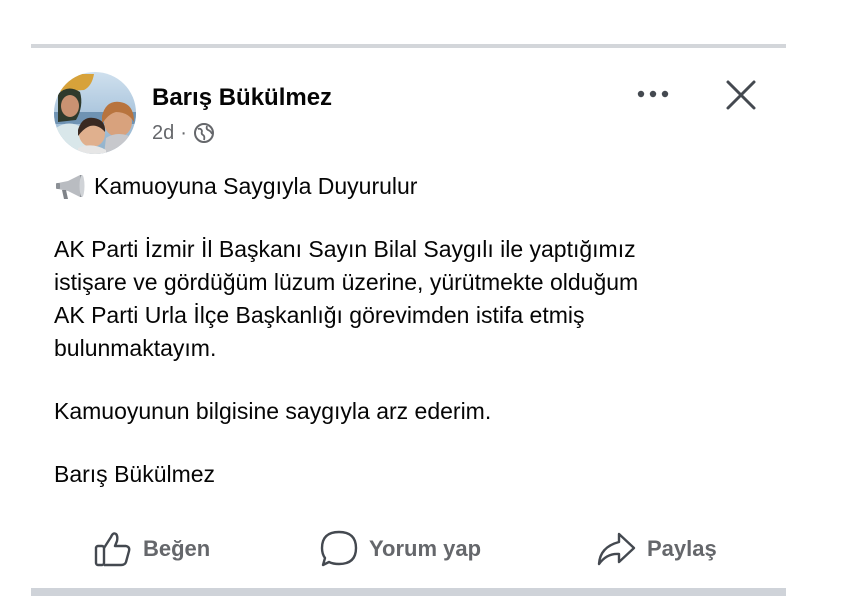 Image resolution: width=848 pixels, height=614 pixels. I want to click on share-button: Paylaş, so click(656, 549).